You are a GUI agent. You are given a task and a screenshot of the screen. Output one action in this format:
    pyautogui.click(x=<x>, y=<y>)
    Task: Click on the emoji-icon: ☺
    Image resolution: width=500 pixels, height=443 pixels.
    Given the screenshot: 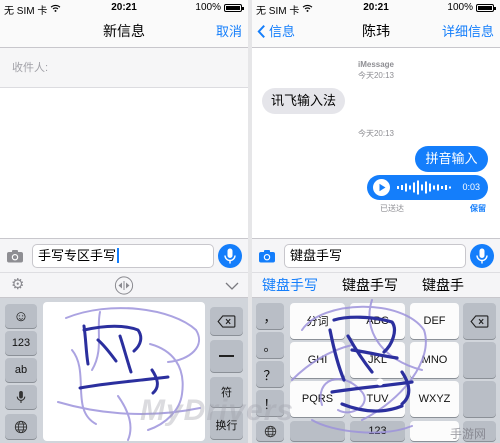 What is the action you would take?
    pyautogui.click(x=21, y=316)
    